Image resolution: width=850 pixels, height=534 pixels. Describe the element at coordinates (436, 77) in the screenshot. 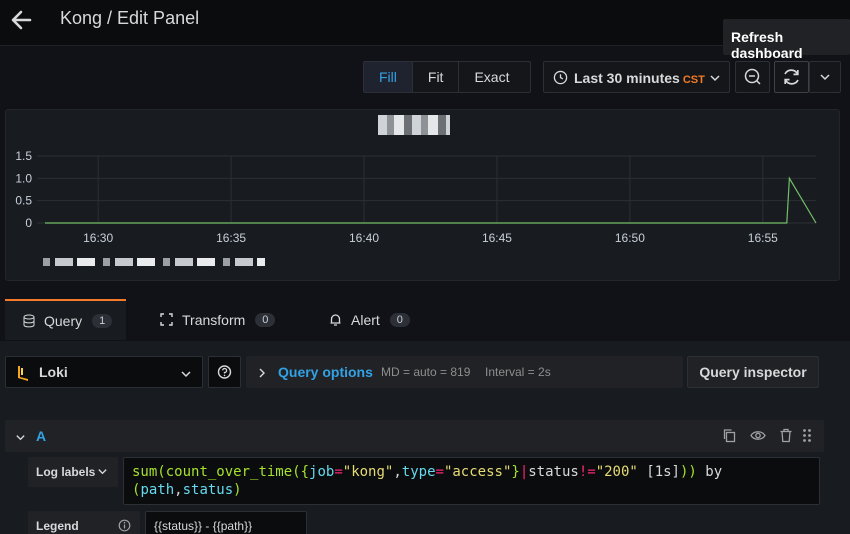

I see `view-mode-fit: Fit` at that location.